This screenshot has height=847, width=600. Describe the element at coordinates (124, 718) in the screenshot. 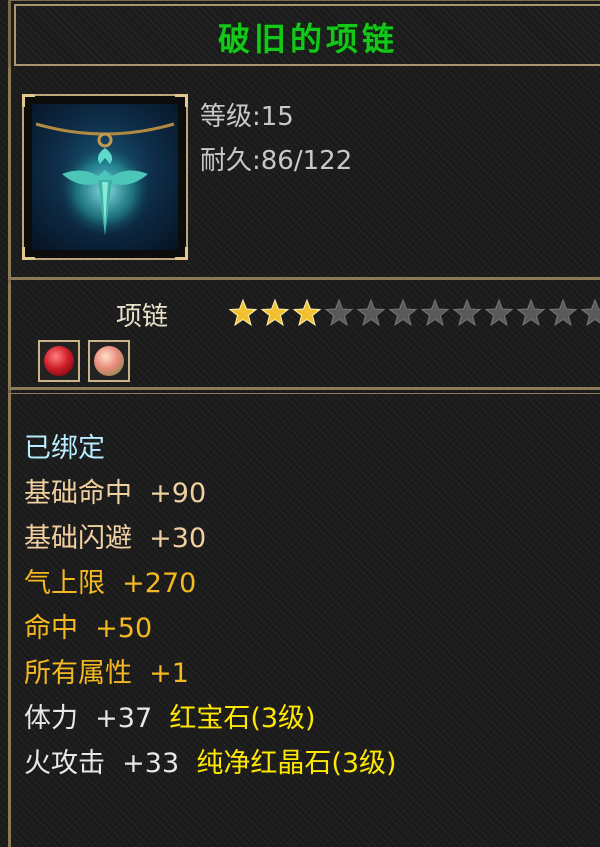

I see `attr-value: +37` at that location.